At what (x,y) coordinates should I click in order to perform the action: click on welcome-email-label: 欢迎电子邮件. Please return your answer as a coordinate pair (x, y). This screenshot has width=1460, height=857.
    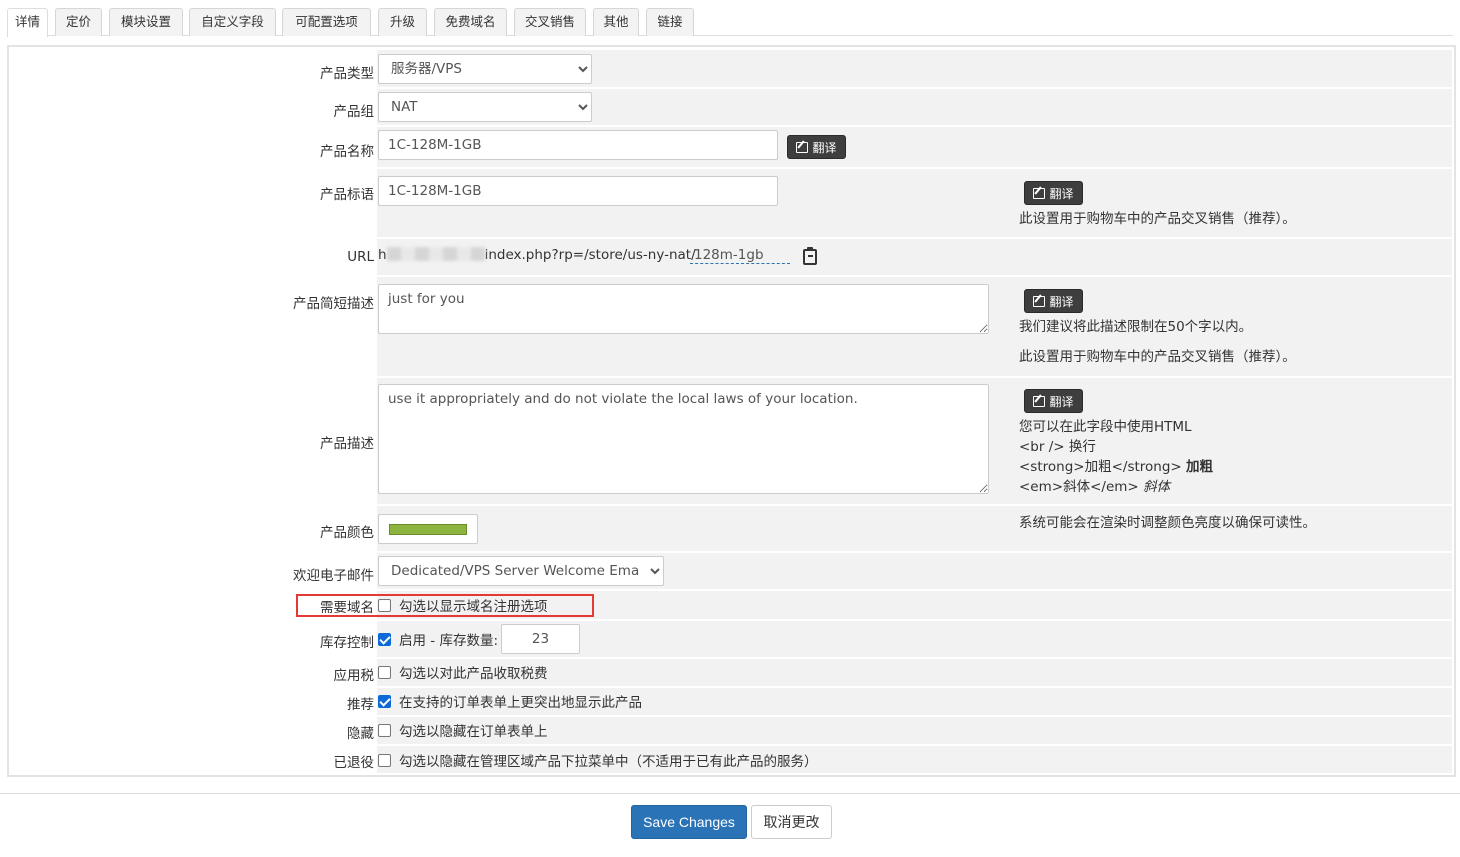
    Looking at the image, I should click on (333, 576).